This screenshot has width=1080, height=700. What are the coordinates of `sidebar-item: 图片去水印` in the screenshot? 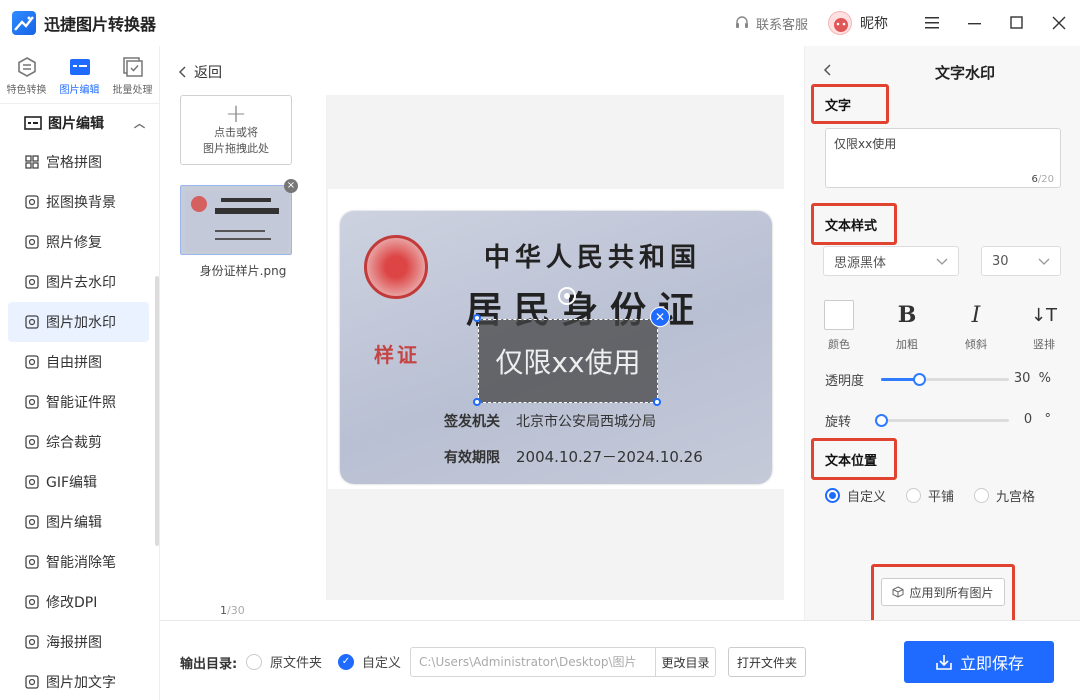 It's located at (78, 282).